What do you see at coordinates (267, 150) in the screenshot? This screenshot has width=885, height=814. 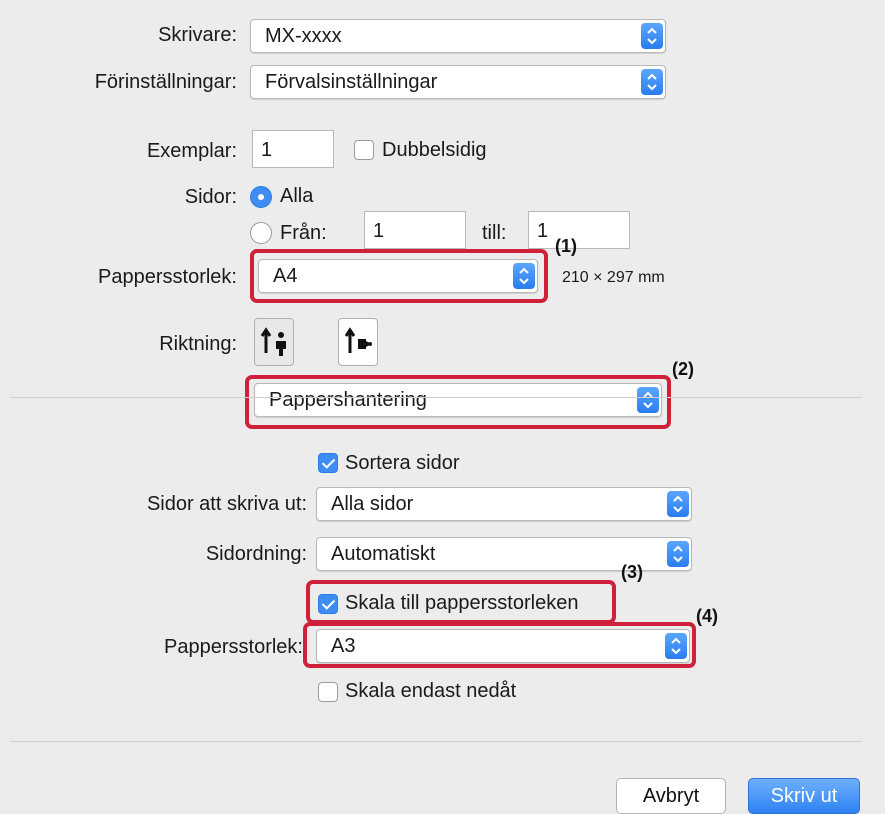 I see `copies-value: 1` at bounding box center [267, 150].